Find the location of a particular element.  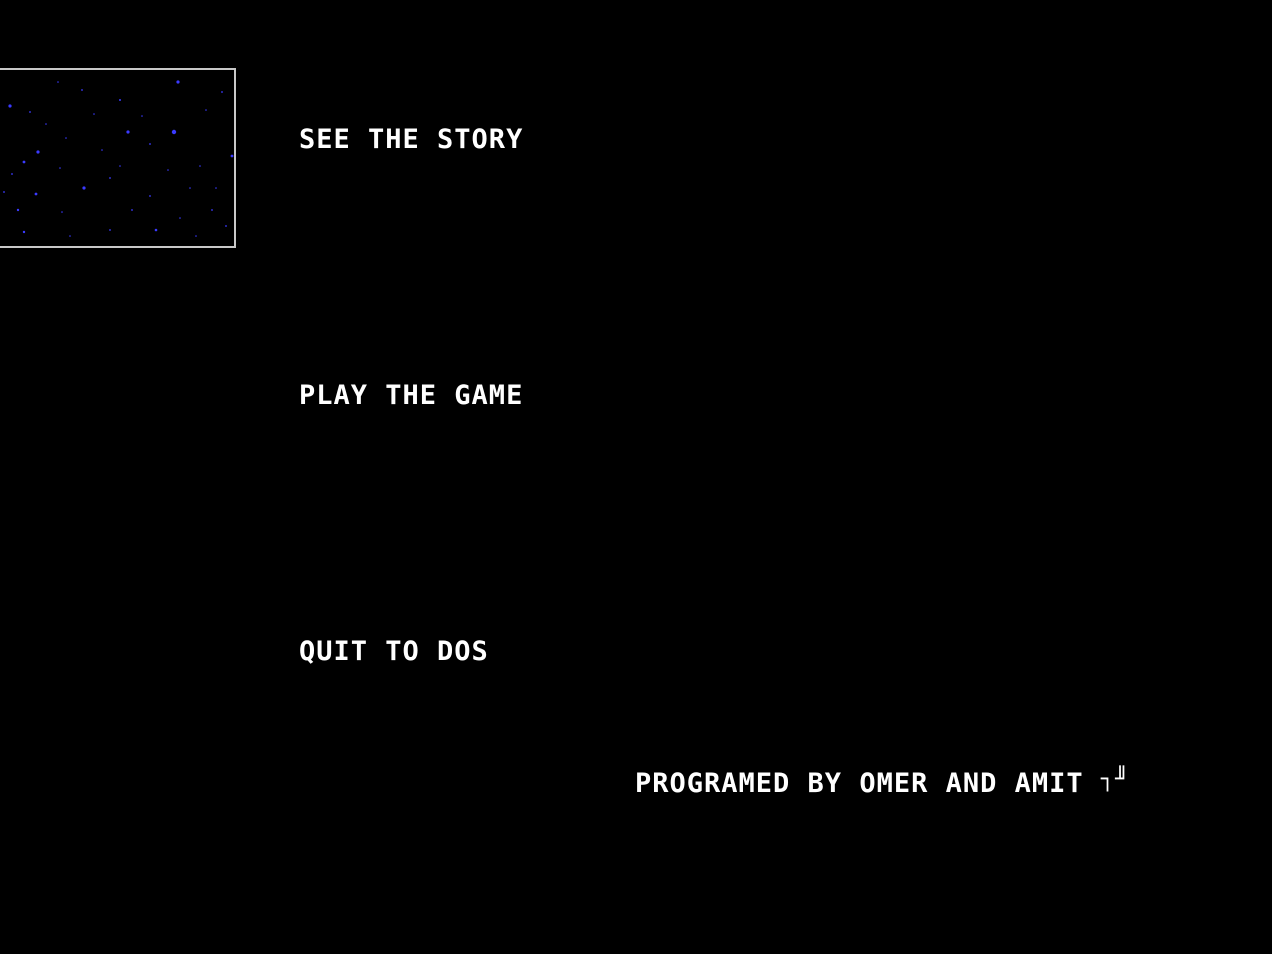

starfield-canvas is located at coordinates (118, 158).